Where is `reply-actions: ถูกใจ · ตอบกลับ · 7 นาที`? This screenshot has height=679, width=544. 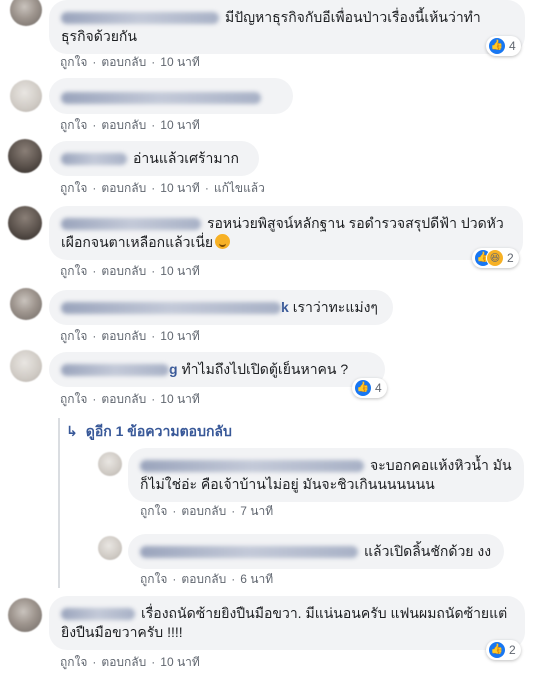
reply-actions: ถูกใจ · ตอบกลับ · 7 นาที is located at coordinates (207, 511).